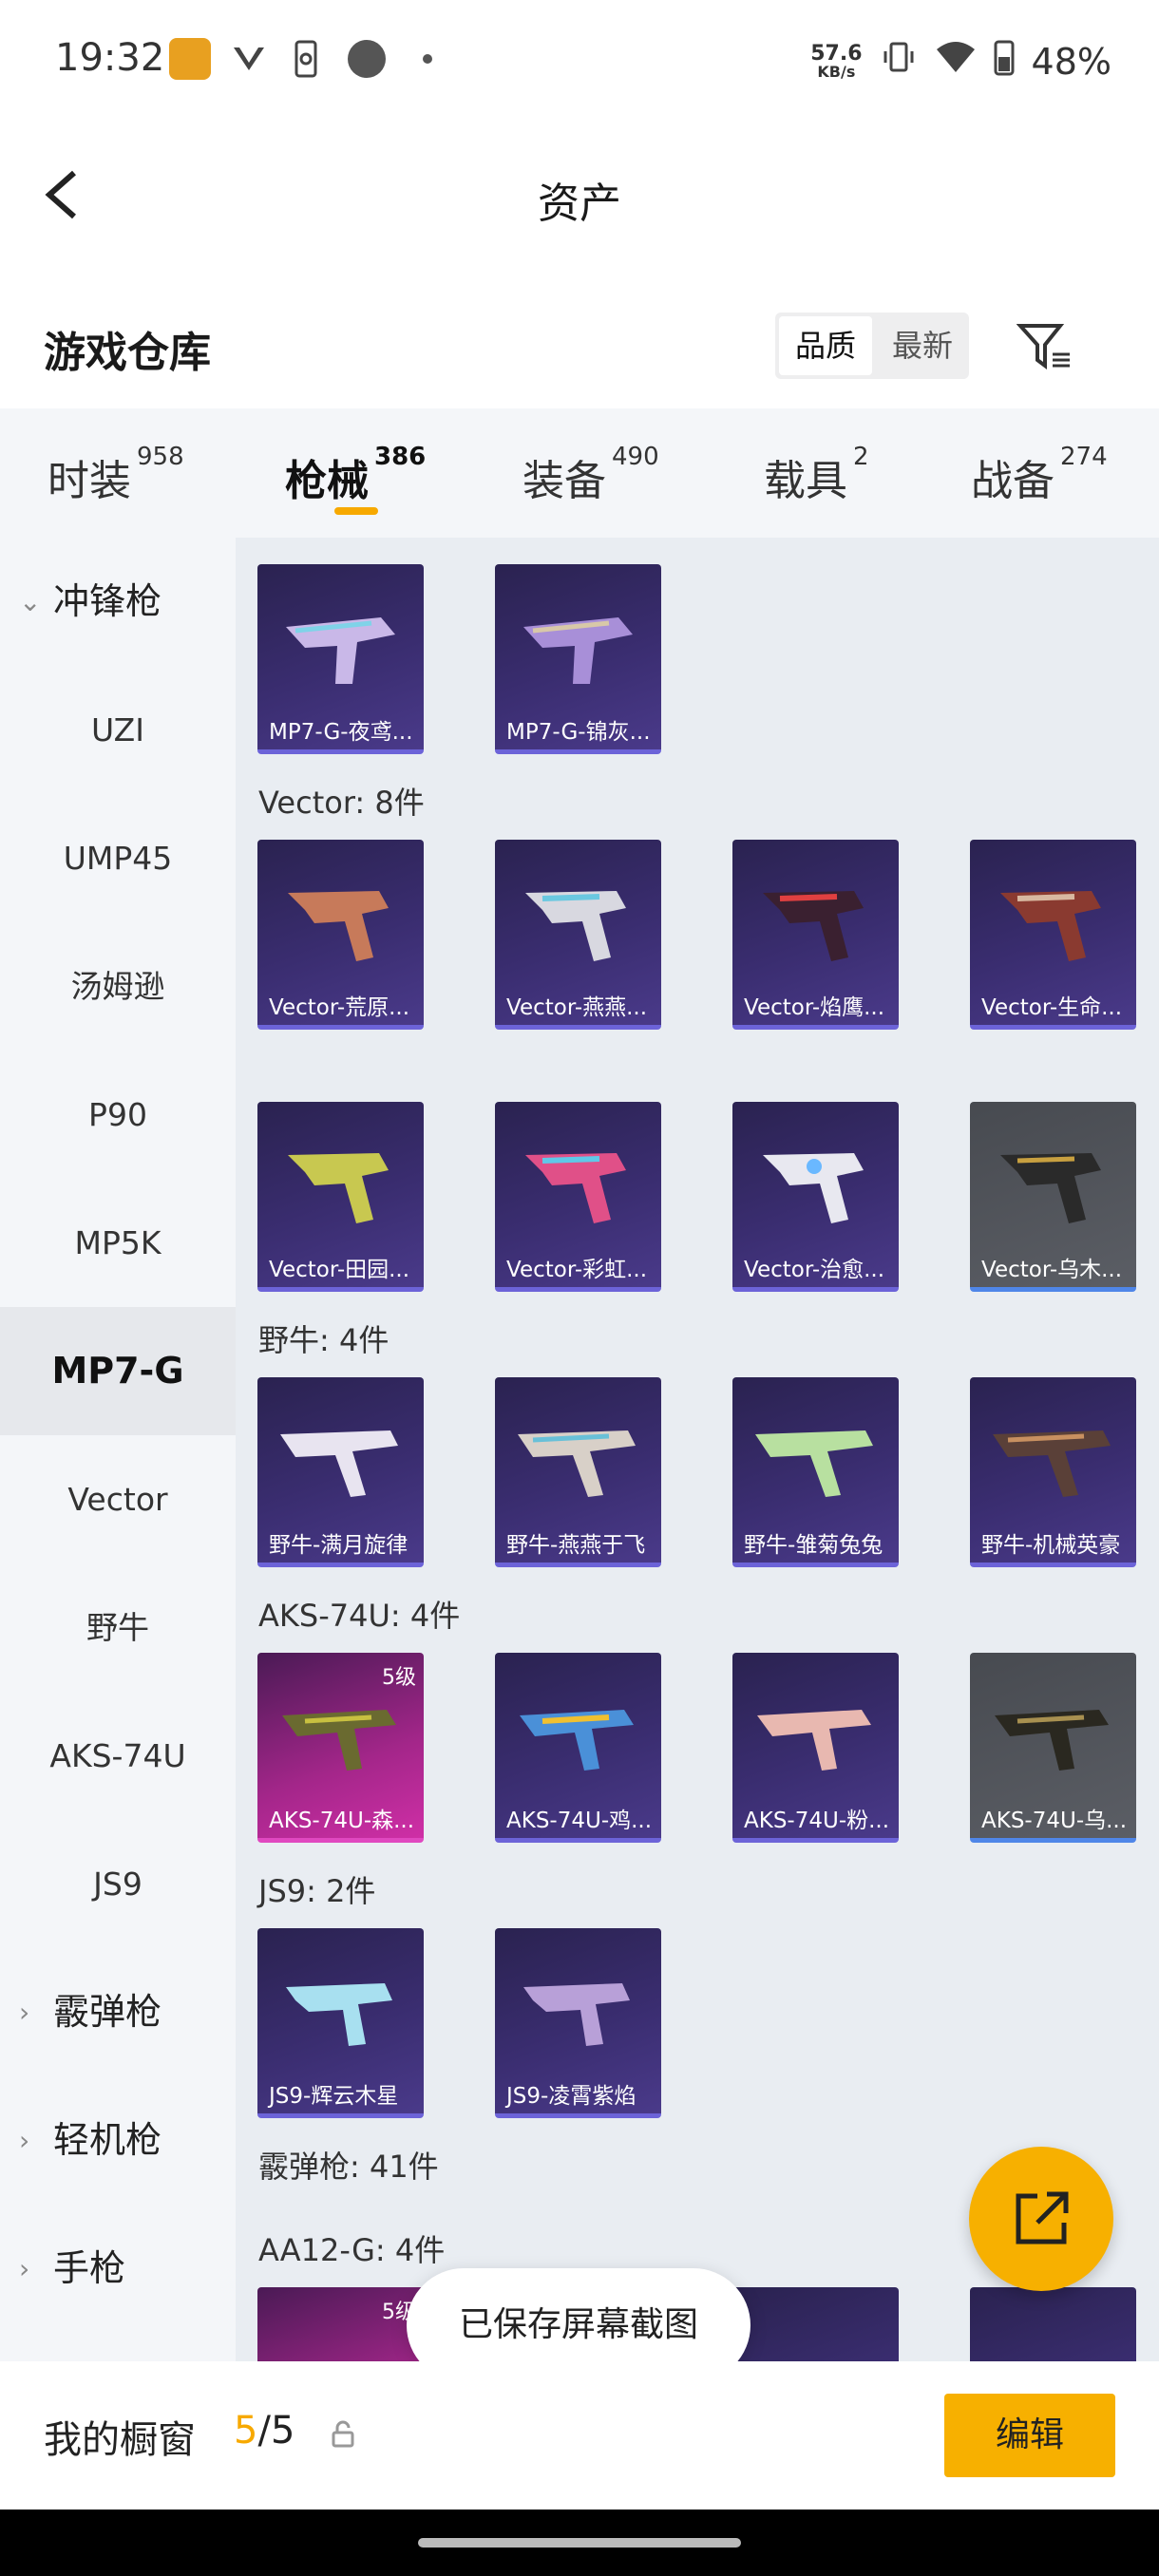  I want to click on item-card: 野牛-燕燕于飞, so click(578, 1472).